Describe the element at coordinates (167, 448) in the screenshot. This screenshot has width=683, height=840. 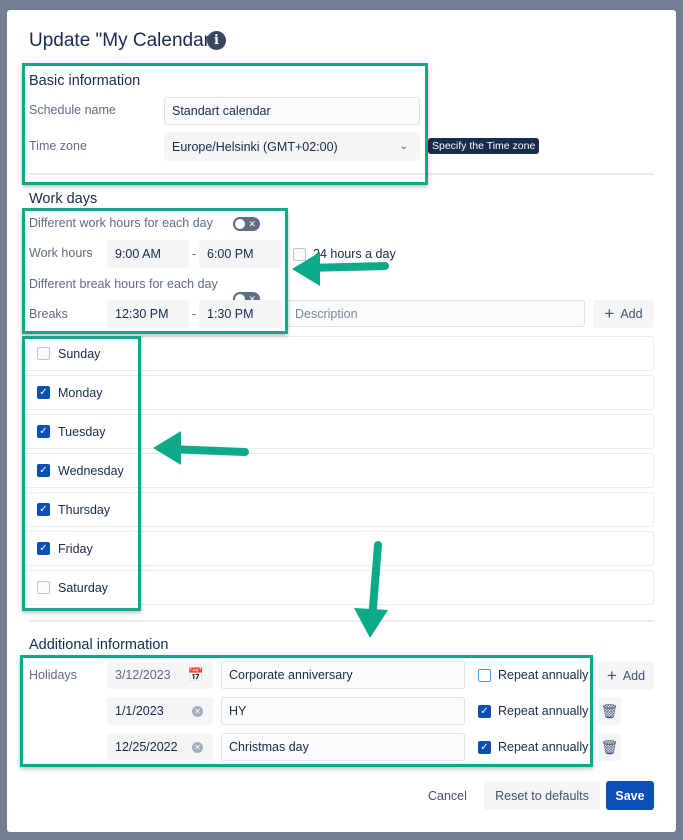
I see `arrow-days-head` at that location.